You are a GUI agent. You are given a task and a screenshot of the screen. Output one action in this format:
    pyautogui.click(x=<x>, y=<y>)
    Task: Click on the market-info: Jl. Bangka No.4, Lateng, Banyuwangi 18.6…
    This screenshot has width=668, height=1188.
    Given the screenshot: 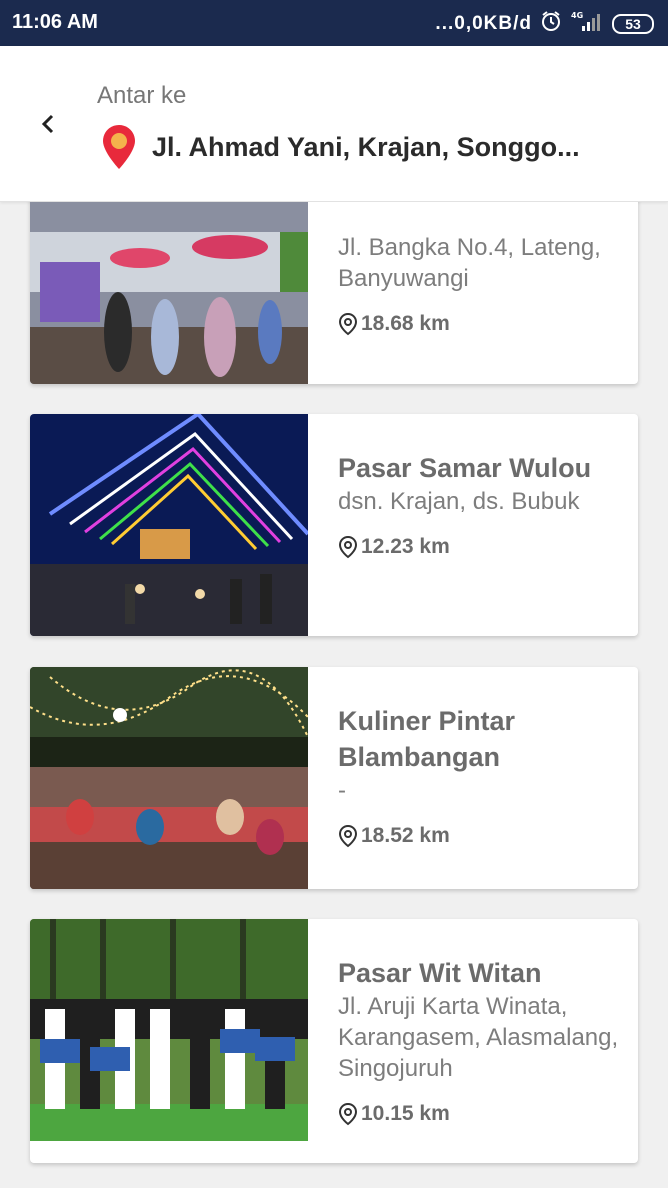 What is the action you would take?
    pyautogui.click(x=483, y=284)
    